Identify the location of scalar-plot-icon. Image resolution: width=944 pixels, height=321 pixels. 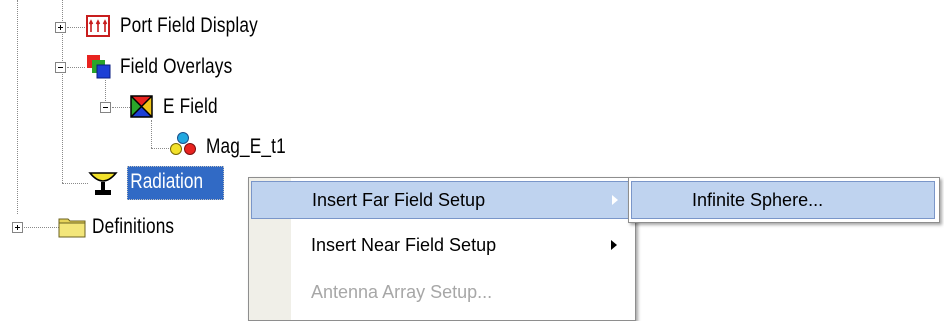
(183, 143).